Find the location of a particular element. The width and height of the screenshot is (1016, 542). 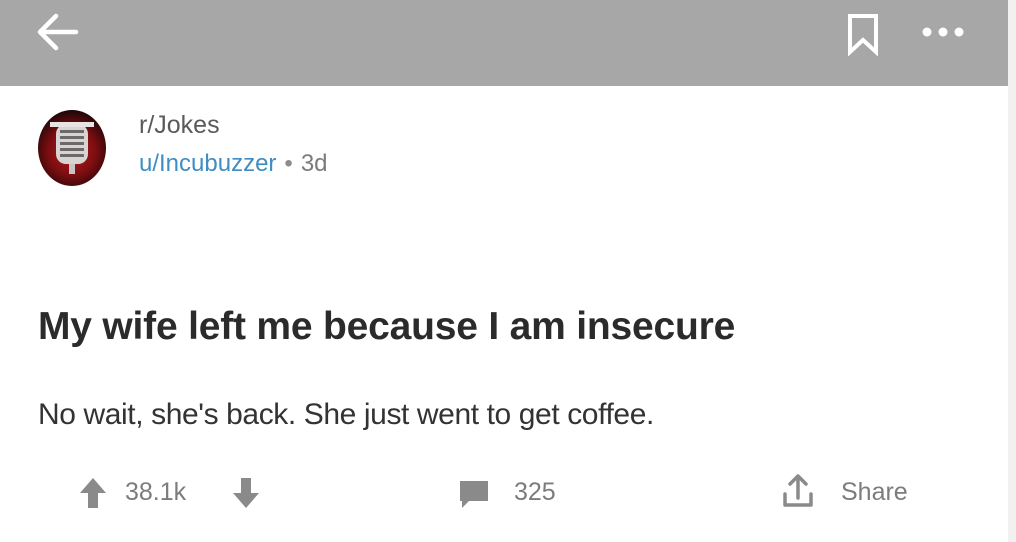

post-meta: u/Incubuzzer • 3d is located at coordinates (233, 164).